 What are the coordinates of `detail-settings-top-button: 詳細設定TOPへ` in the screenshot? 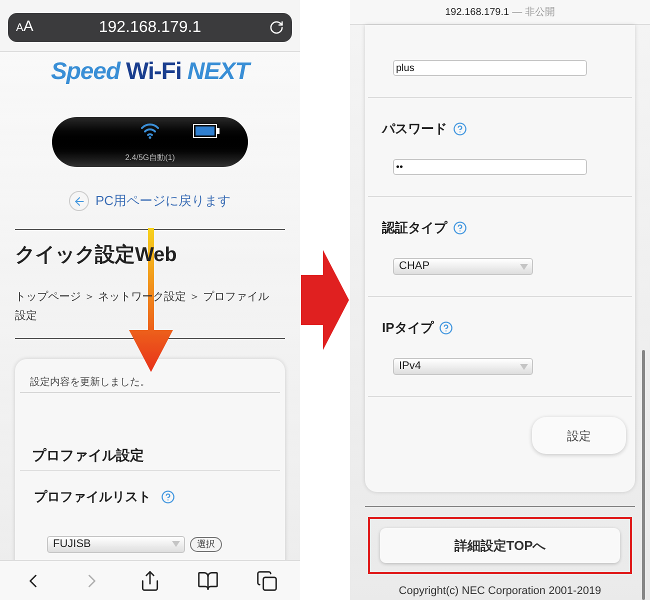 It's located at (500, 545).